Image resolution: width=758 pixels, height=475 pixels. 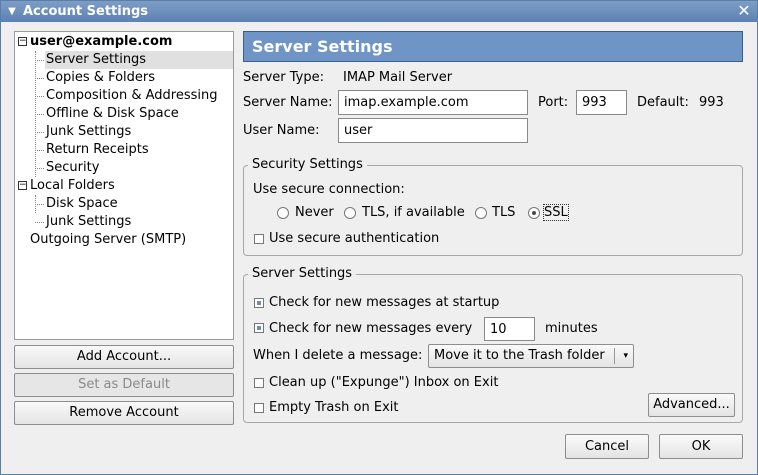 I want to click on secure-auth-checkbox, so click(x=259, y=239).